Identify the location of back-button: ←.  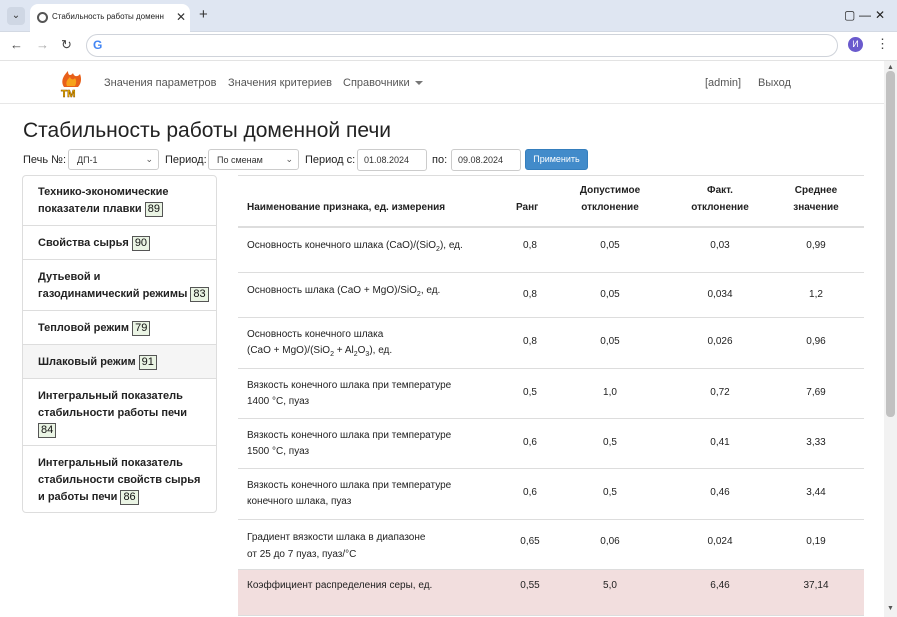
(16, 44).